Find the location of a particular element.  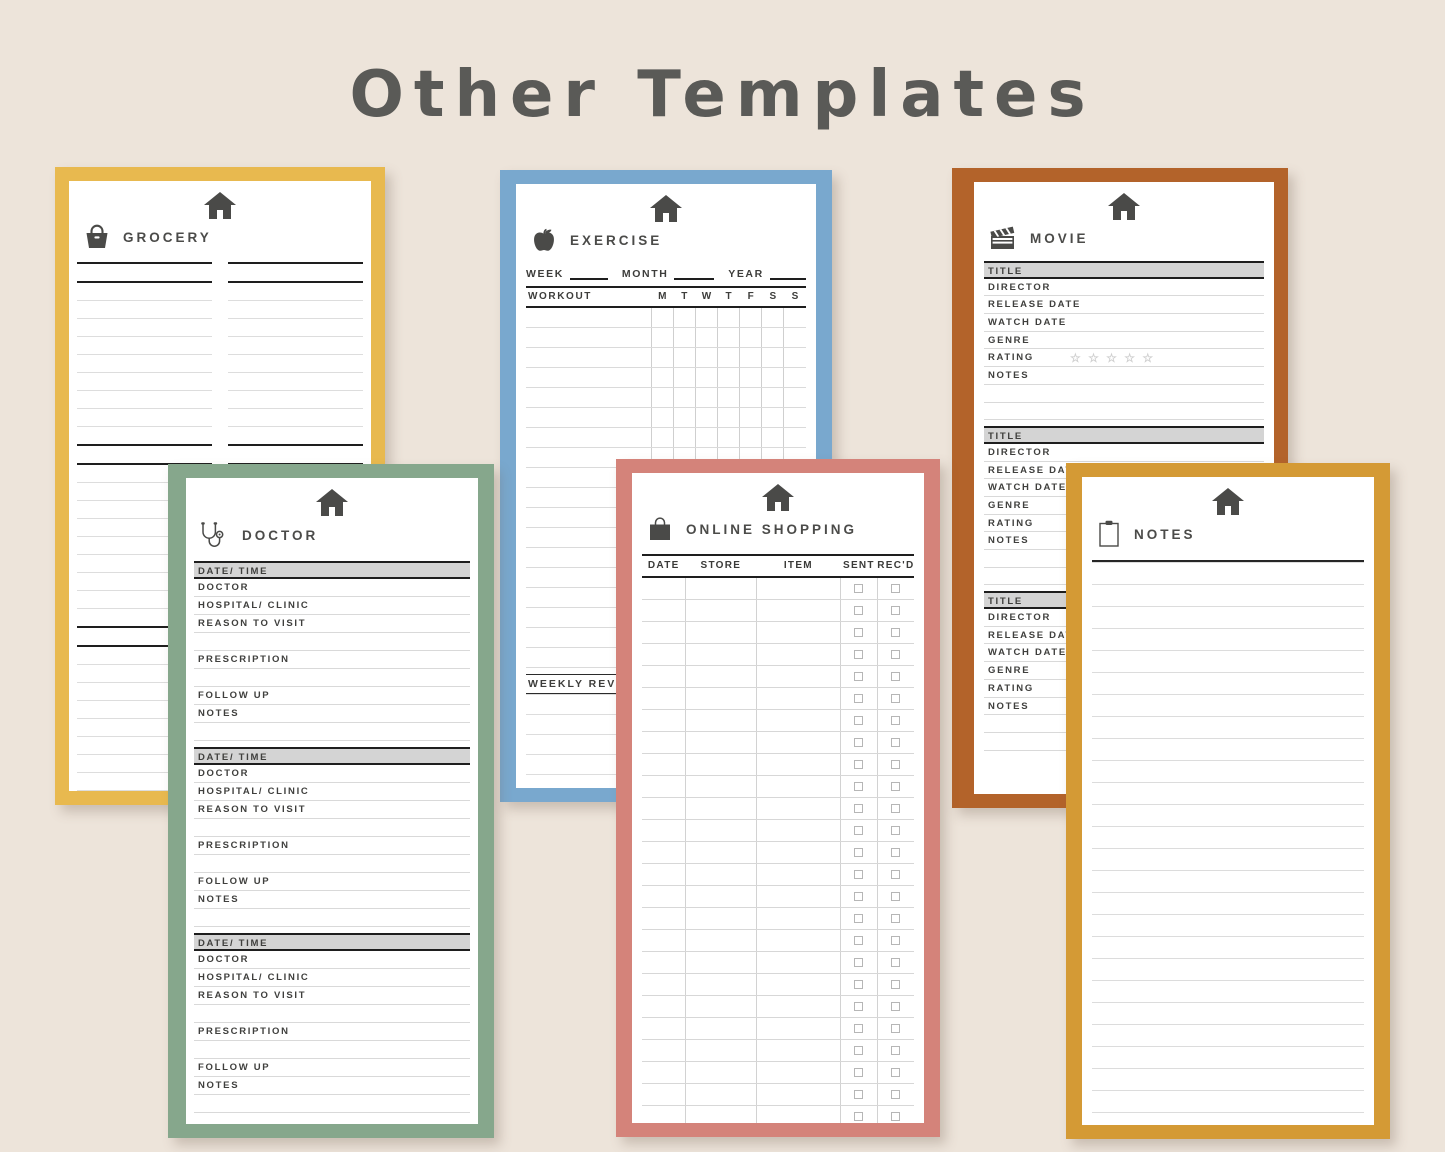

field-row: HOSPITAL/ CLINIC is located at coordinates (332, 978).